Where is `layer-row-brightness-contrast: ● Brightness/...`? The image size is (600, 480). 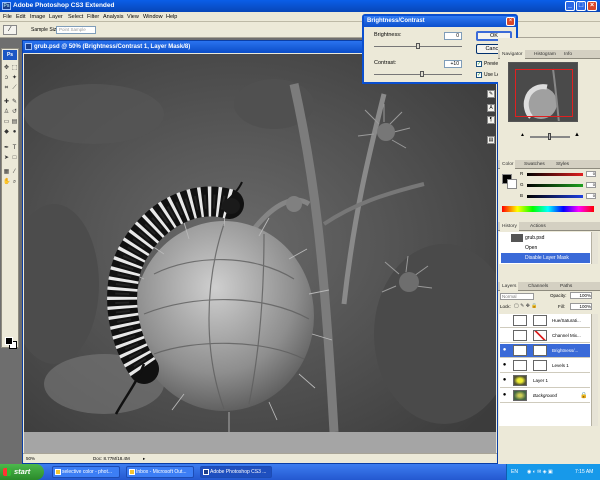 layer-row-brightness-contrast: ● Brightness/... is located at coordinates (545, 351).